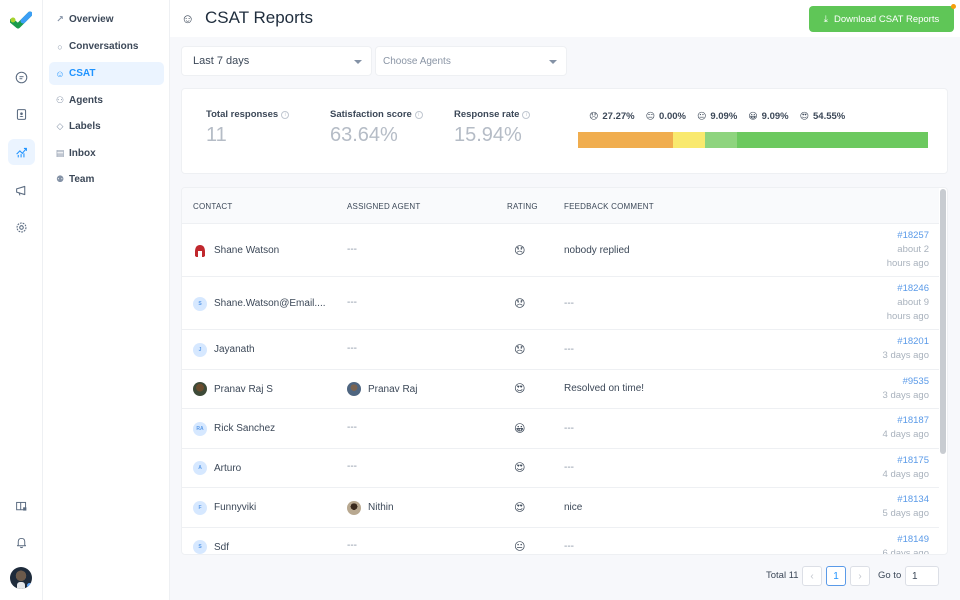  Describe the element at coordinates (618, 116) in the screenshot. I see `rating-percent: 27.27%` at that location.